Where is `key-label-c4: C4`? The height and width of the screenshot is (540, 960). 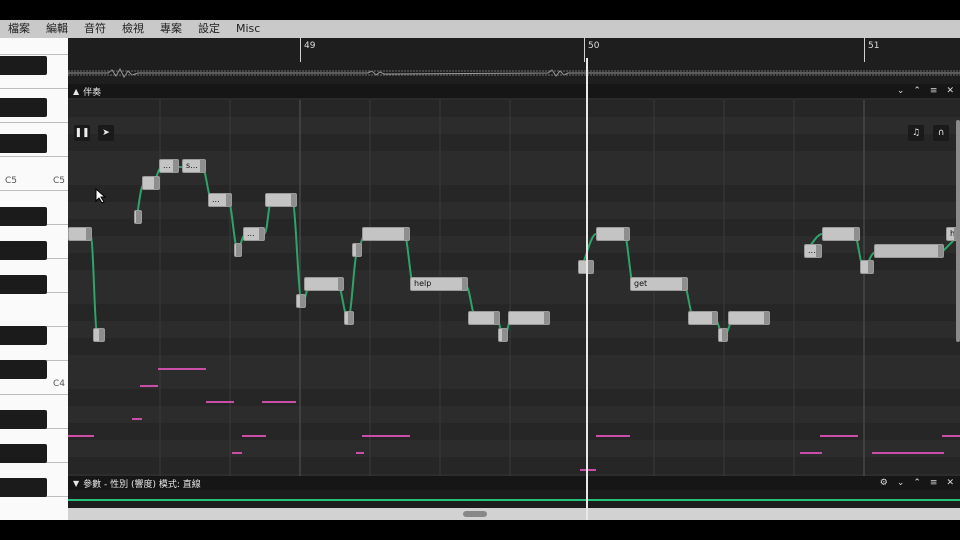
key-label-c4: C4 is located at coordinates (59, 384).